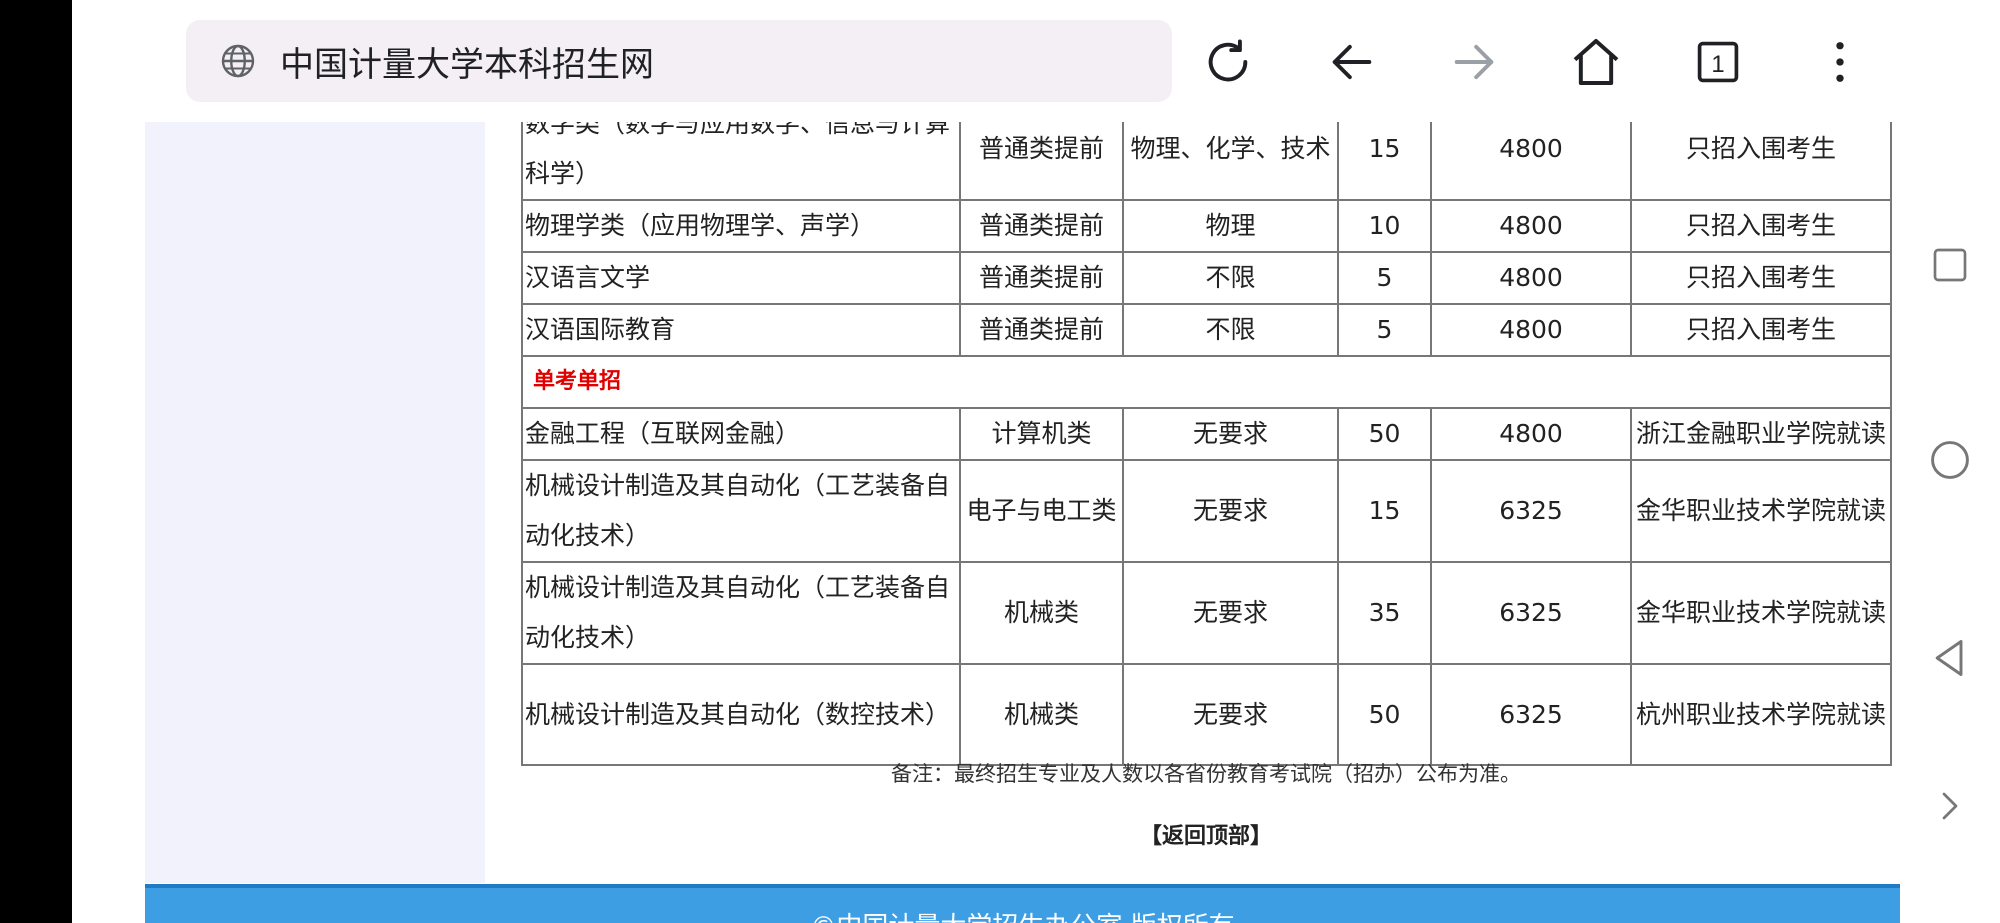  What do you see at coordinates (315, 501) in the screenshot?
I see `left-sidebar-panel` at bounding box center [315, 501].